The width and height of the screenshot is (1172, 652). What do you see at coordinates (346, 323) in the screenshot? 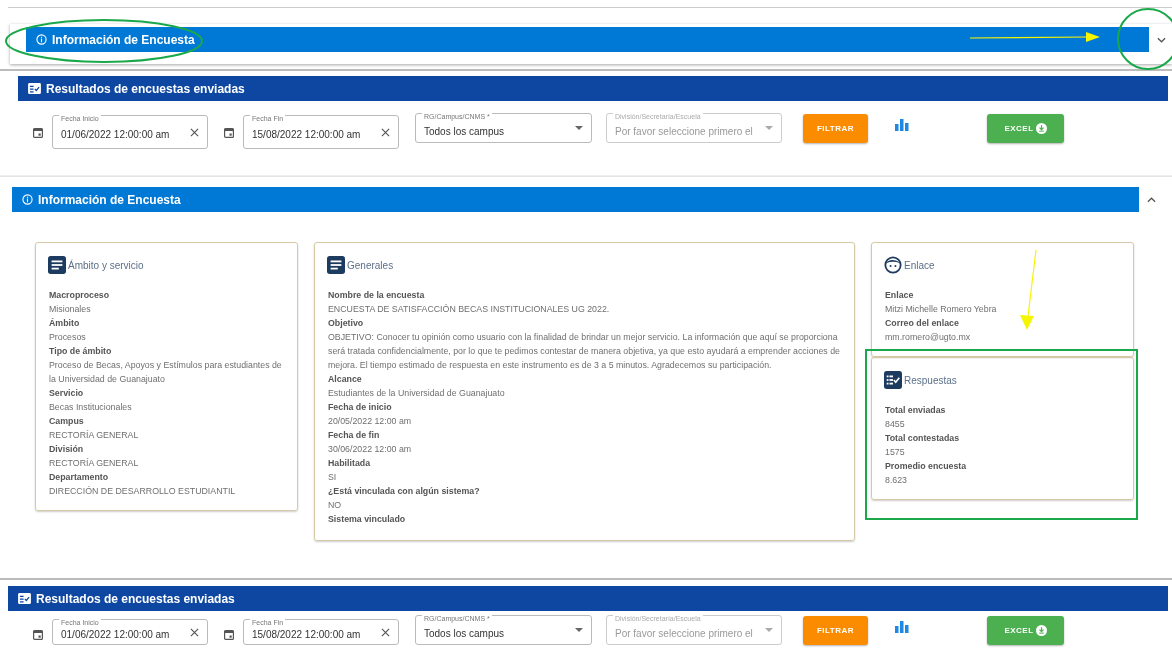
I see `field-label: Objetivo` at bounding box center [346, 323].